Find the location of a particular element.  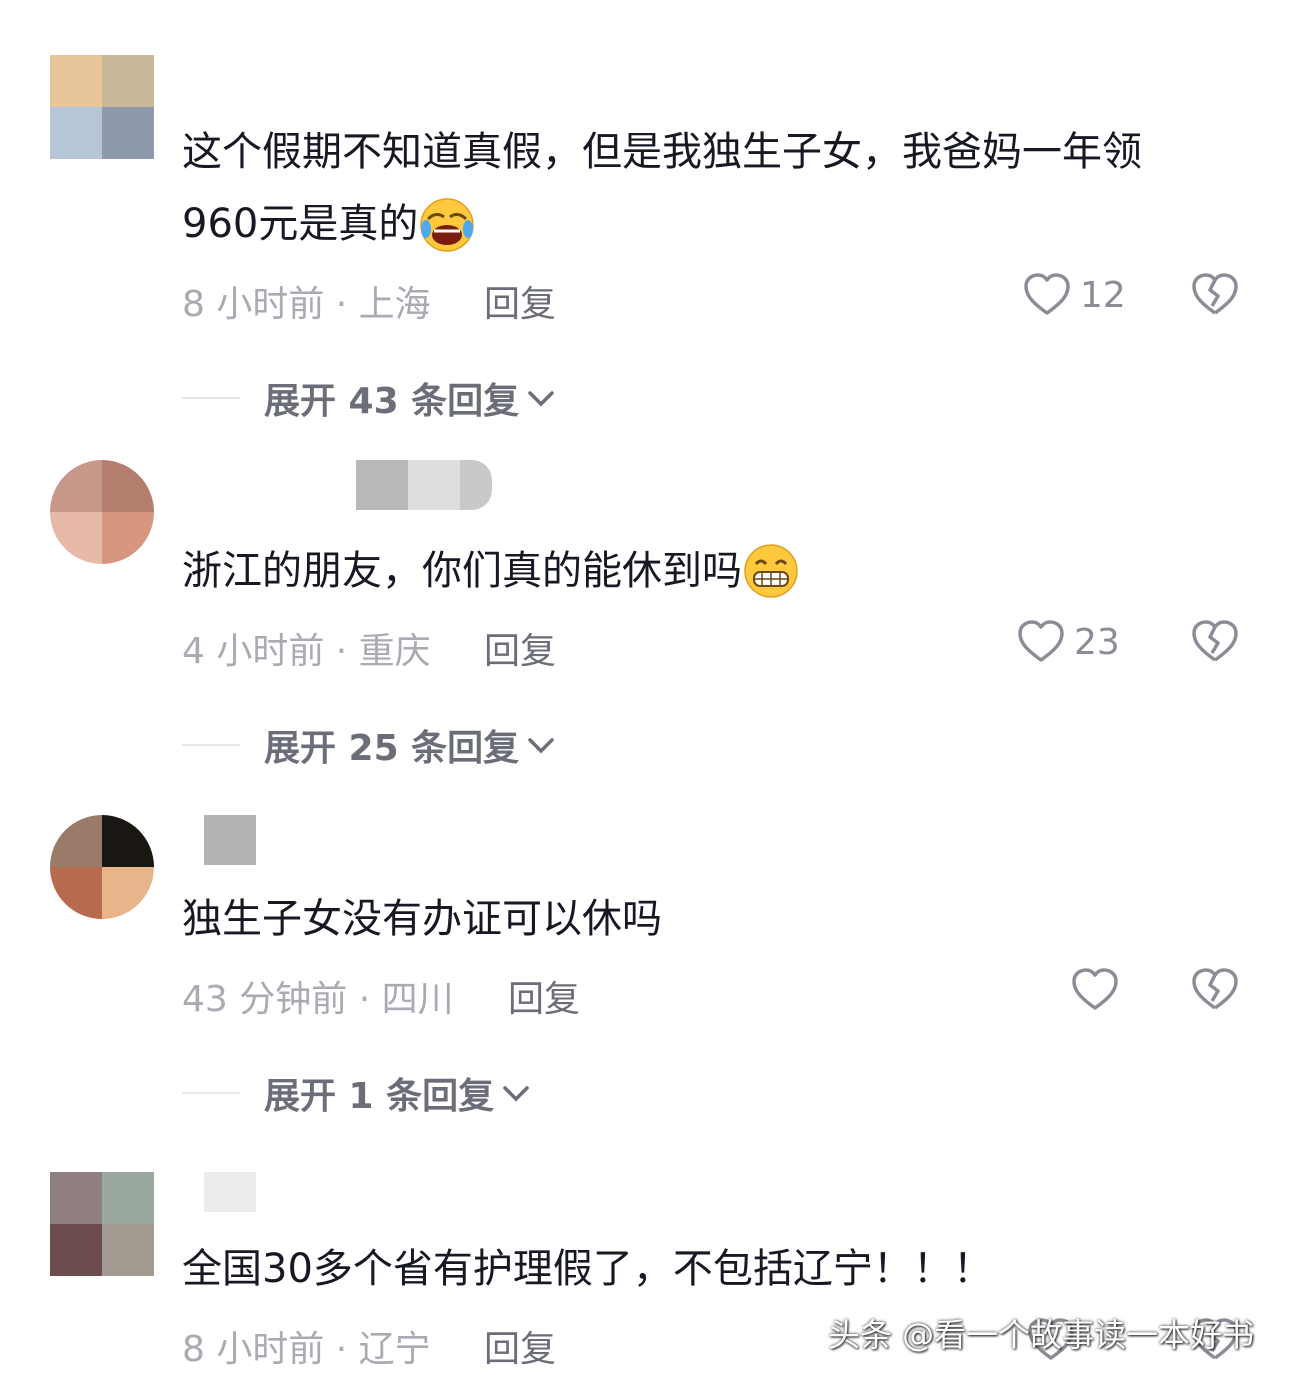

like-button: 12 is located at coordinates (1074, 295).